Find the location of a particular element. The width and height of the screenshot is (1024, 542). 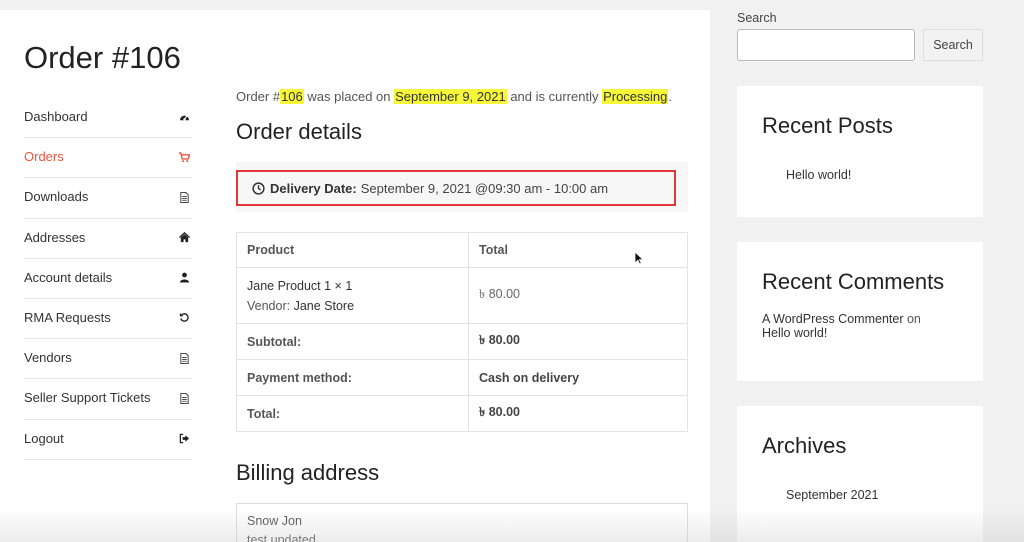

archives-heading: Archives is located at coordinates (804, 445).